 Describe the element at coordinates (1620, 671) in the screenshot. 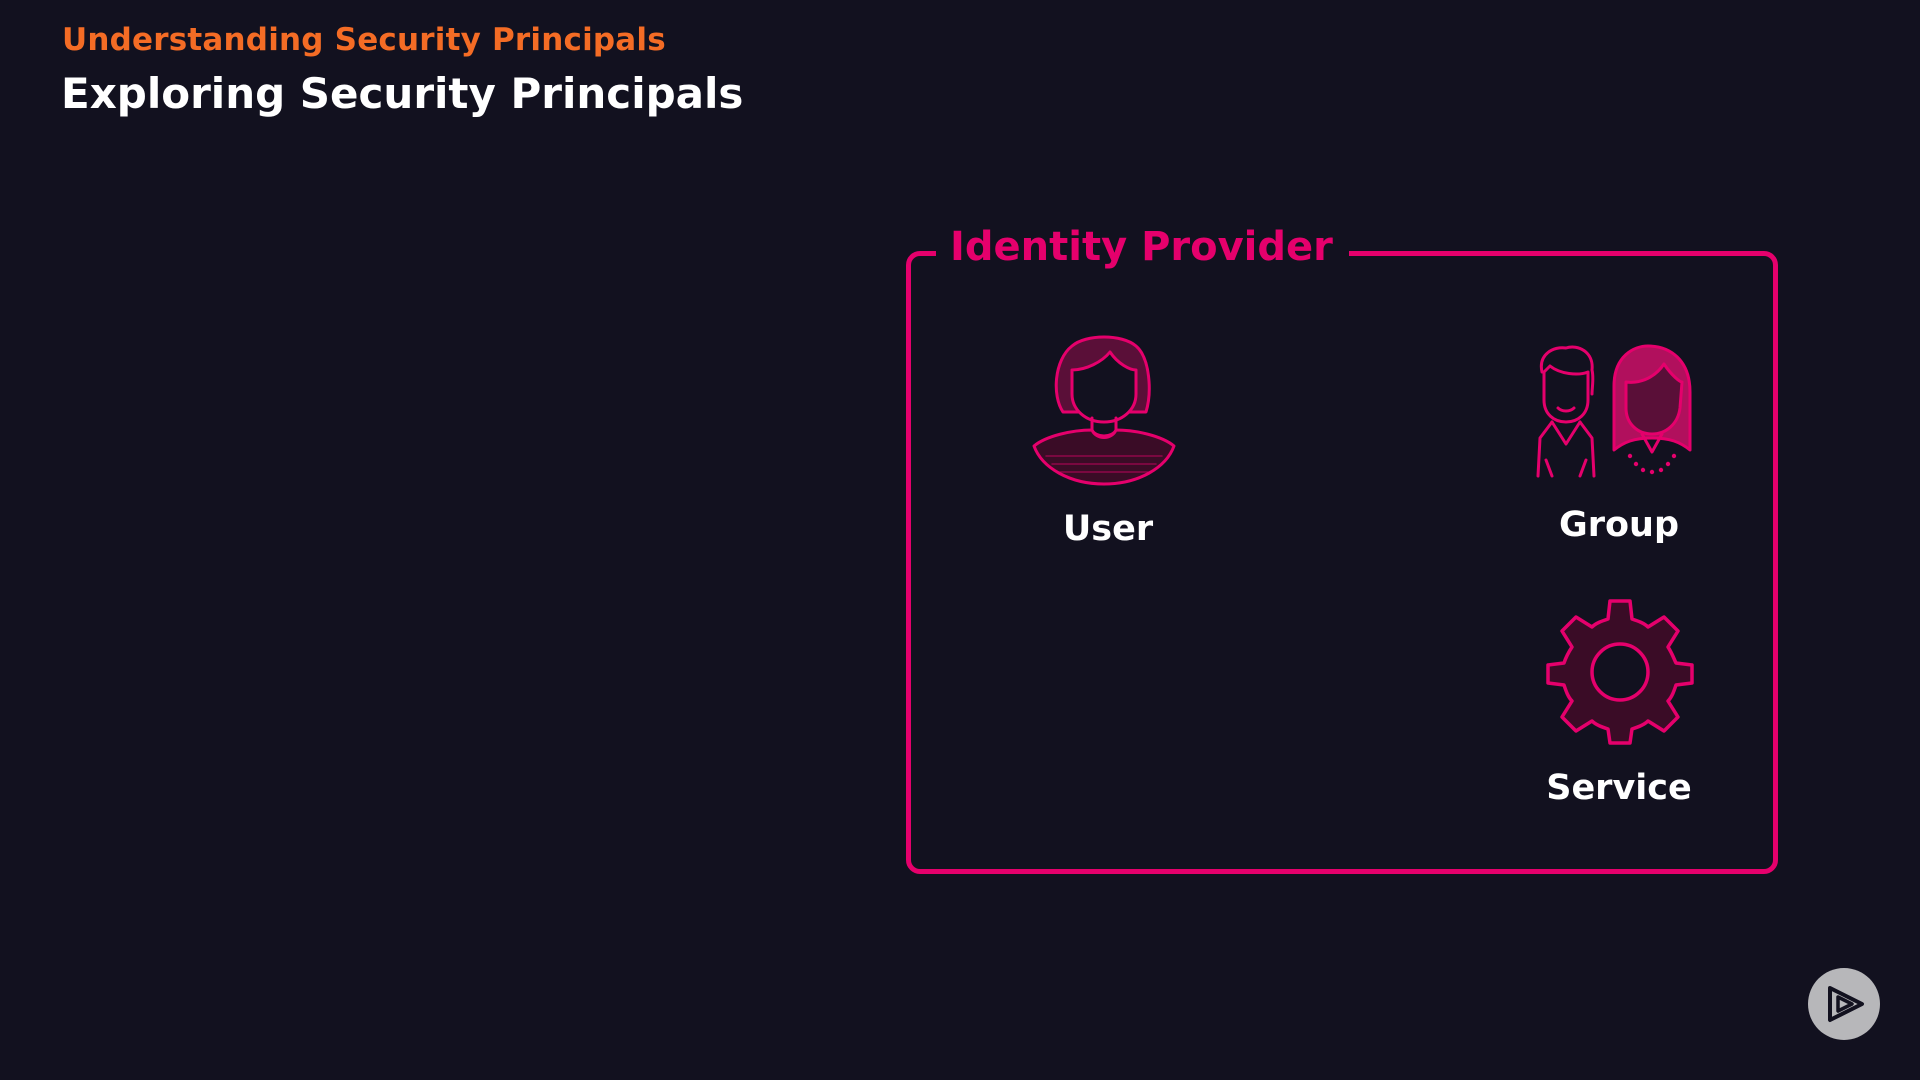

I see `gear-icon` at that location.